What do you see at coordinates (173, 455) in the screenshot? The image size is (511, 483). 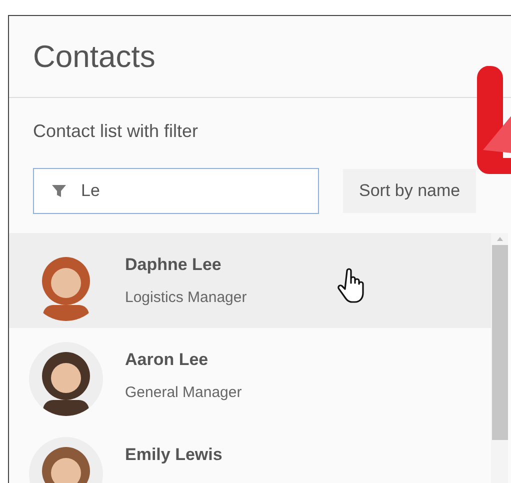 I see `contact-name: Emily Lewis` at bounding box center [173, 455].